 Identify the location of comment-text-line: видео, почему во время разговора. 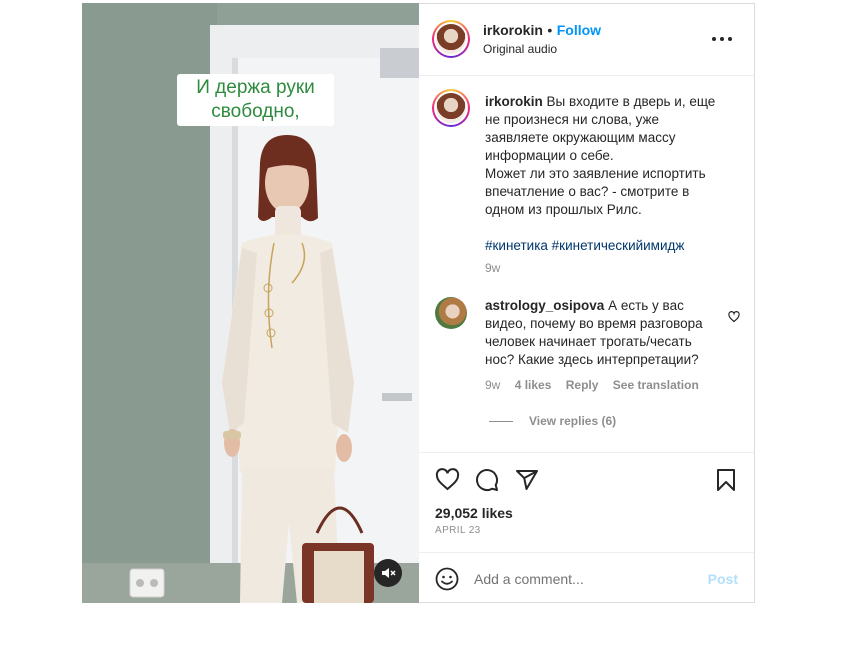
(594, 323).